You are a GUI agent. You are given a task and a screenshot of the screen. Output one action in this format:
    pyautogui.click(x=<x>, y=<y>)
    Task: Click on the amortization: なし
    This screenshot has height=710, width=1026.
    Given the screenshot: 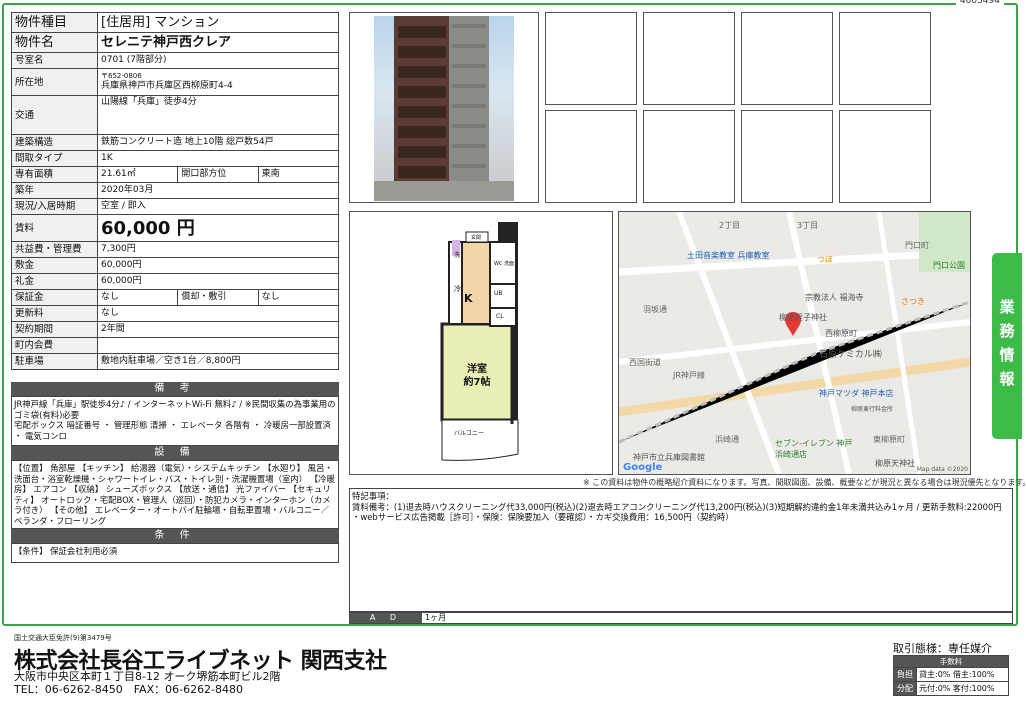 What is the action you would take?
    pyautogui.click(x=298, y=297)
    